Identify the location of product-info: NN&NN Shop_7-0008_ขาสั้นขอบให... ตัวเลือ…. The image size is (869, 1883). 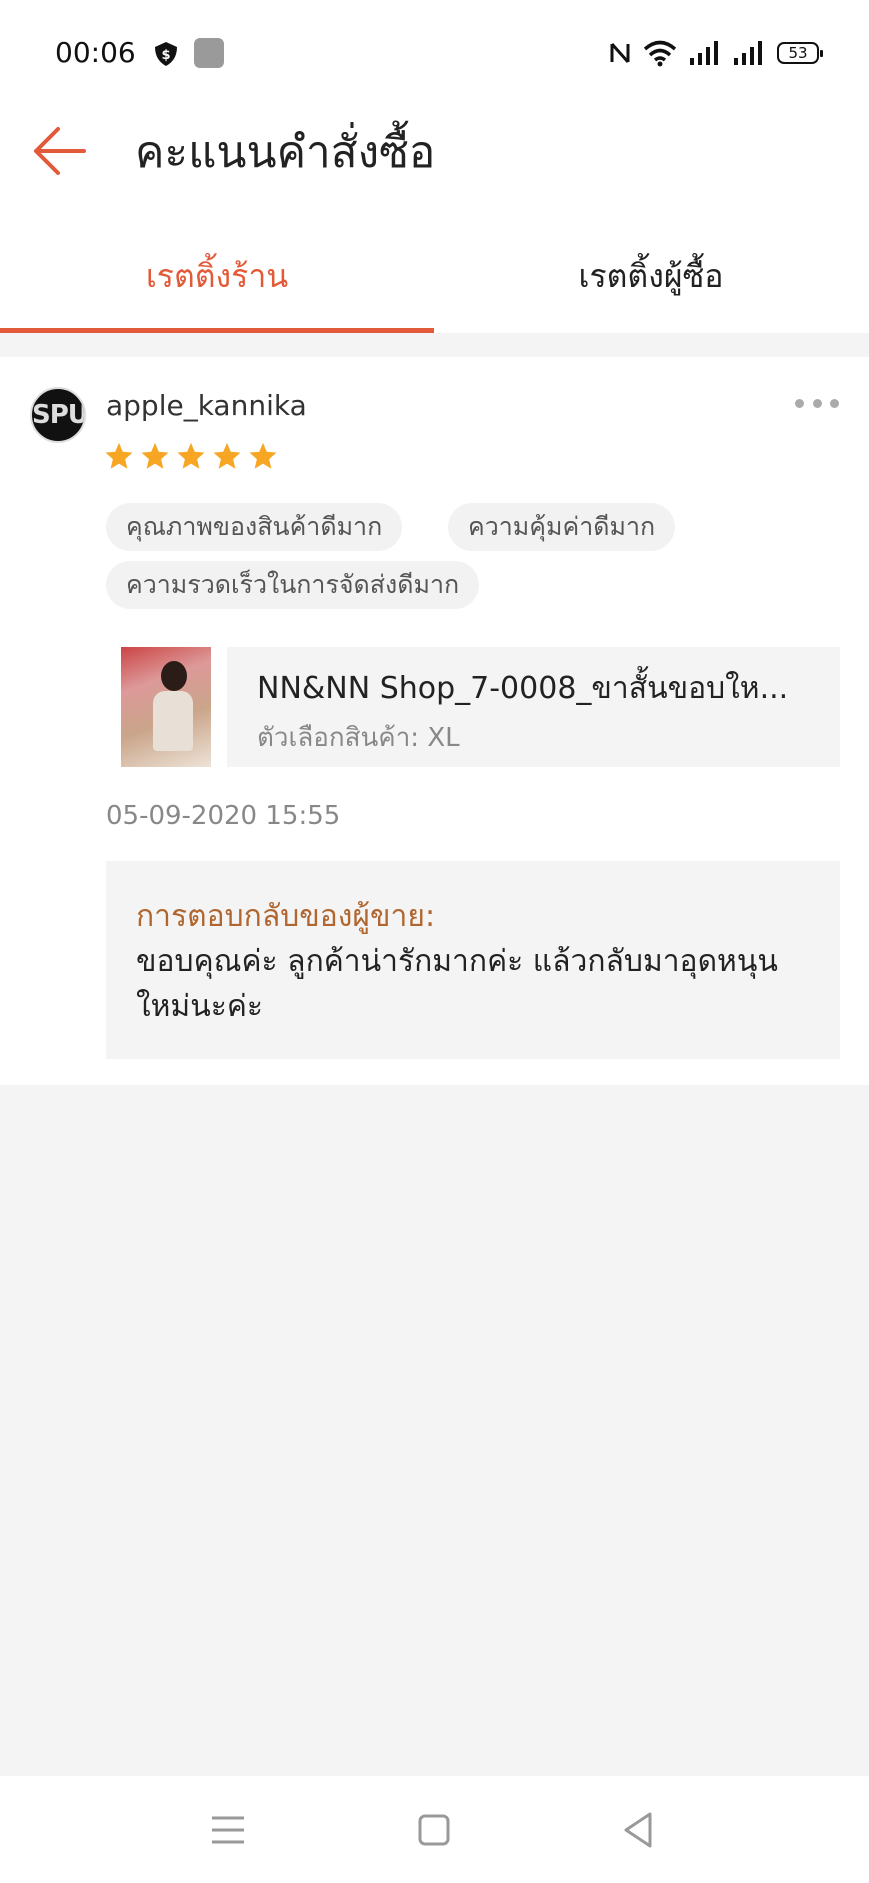
(533, 707).